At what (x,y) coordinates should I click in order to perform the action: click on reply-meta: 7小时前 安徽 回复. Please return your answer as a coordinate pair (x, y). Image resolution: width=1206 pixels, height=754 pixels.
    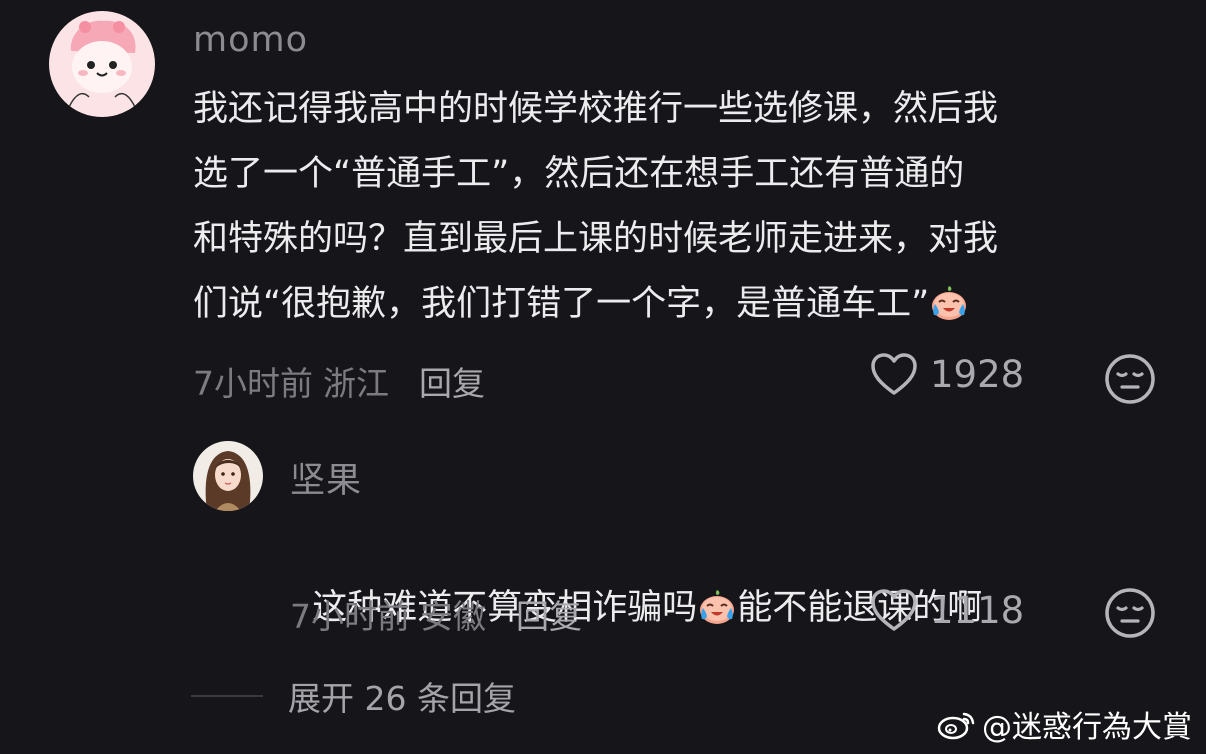
    Looking at the image, I should click on (436, 614).